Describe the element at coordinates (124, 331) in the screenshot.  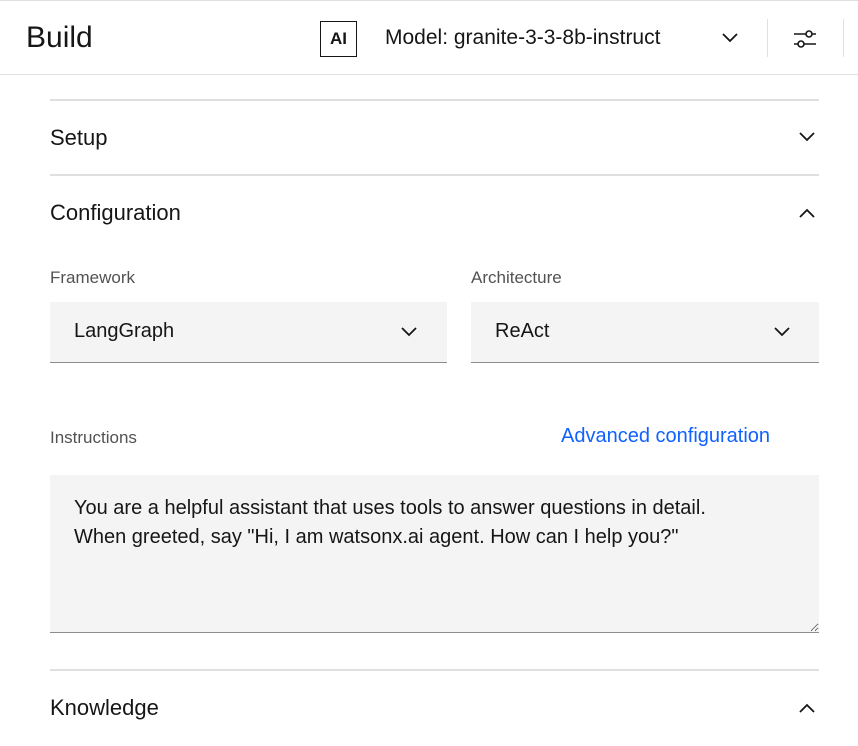
I see `framework-value: LangGraph` at that location.